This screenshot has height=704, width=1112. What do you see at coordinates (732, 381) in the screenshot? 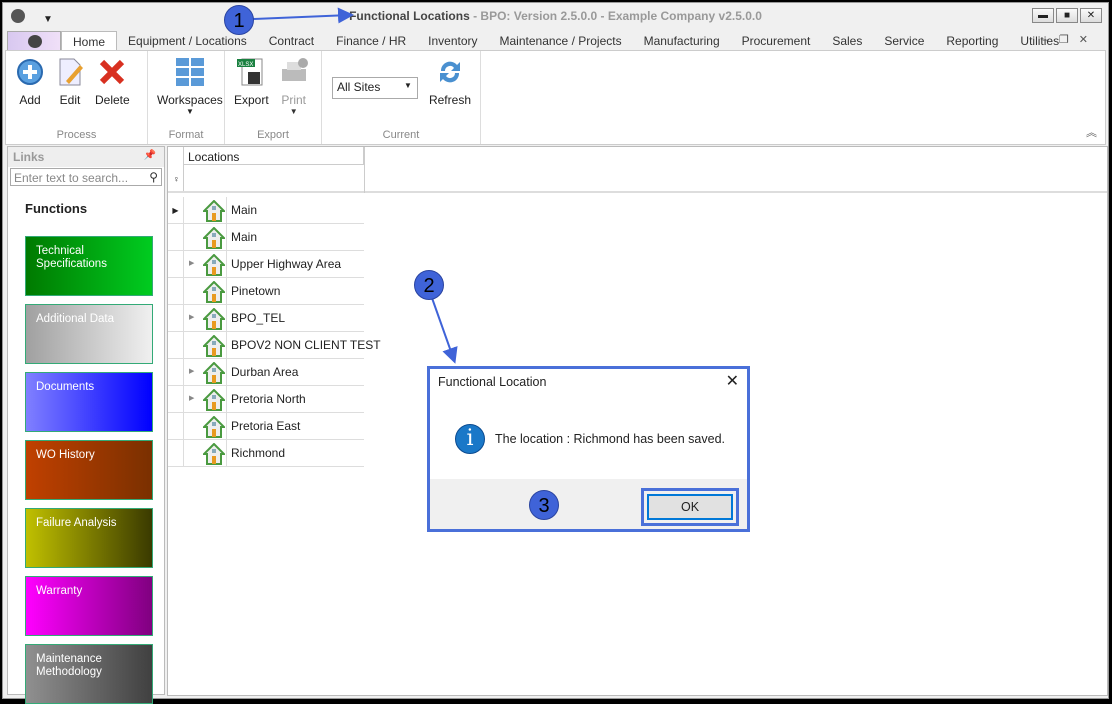
I see `dialog-close-icon: ✕` at bounding box center [732, 381].